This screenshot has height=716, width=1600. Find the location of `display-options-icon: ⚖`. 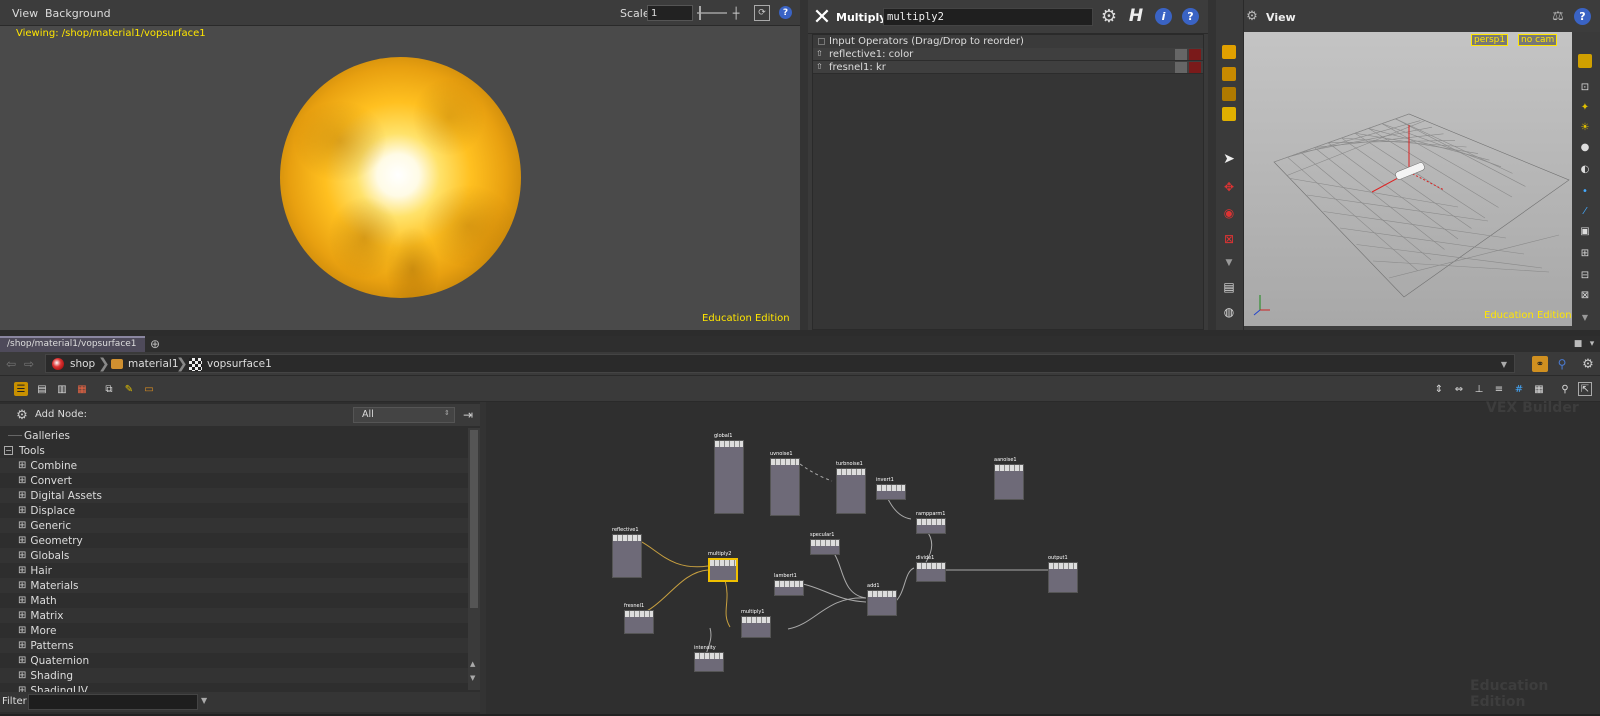

display-options-icon: ⚖ is located at coordinates (1558, 16).